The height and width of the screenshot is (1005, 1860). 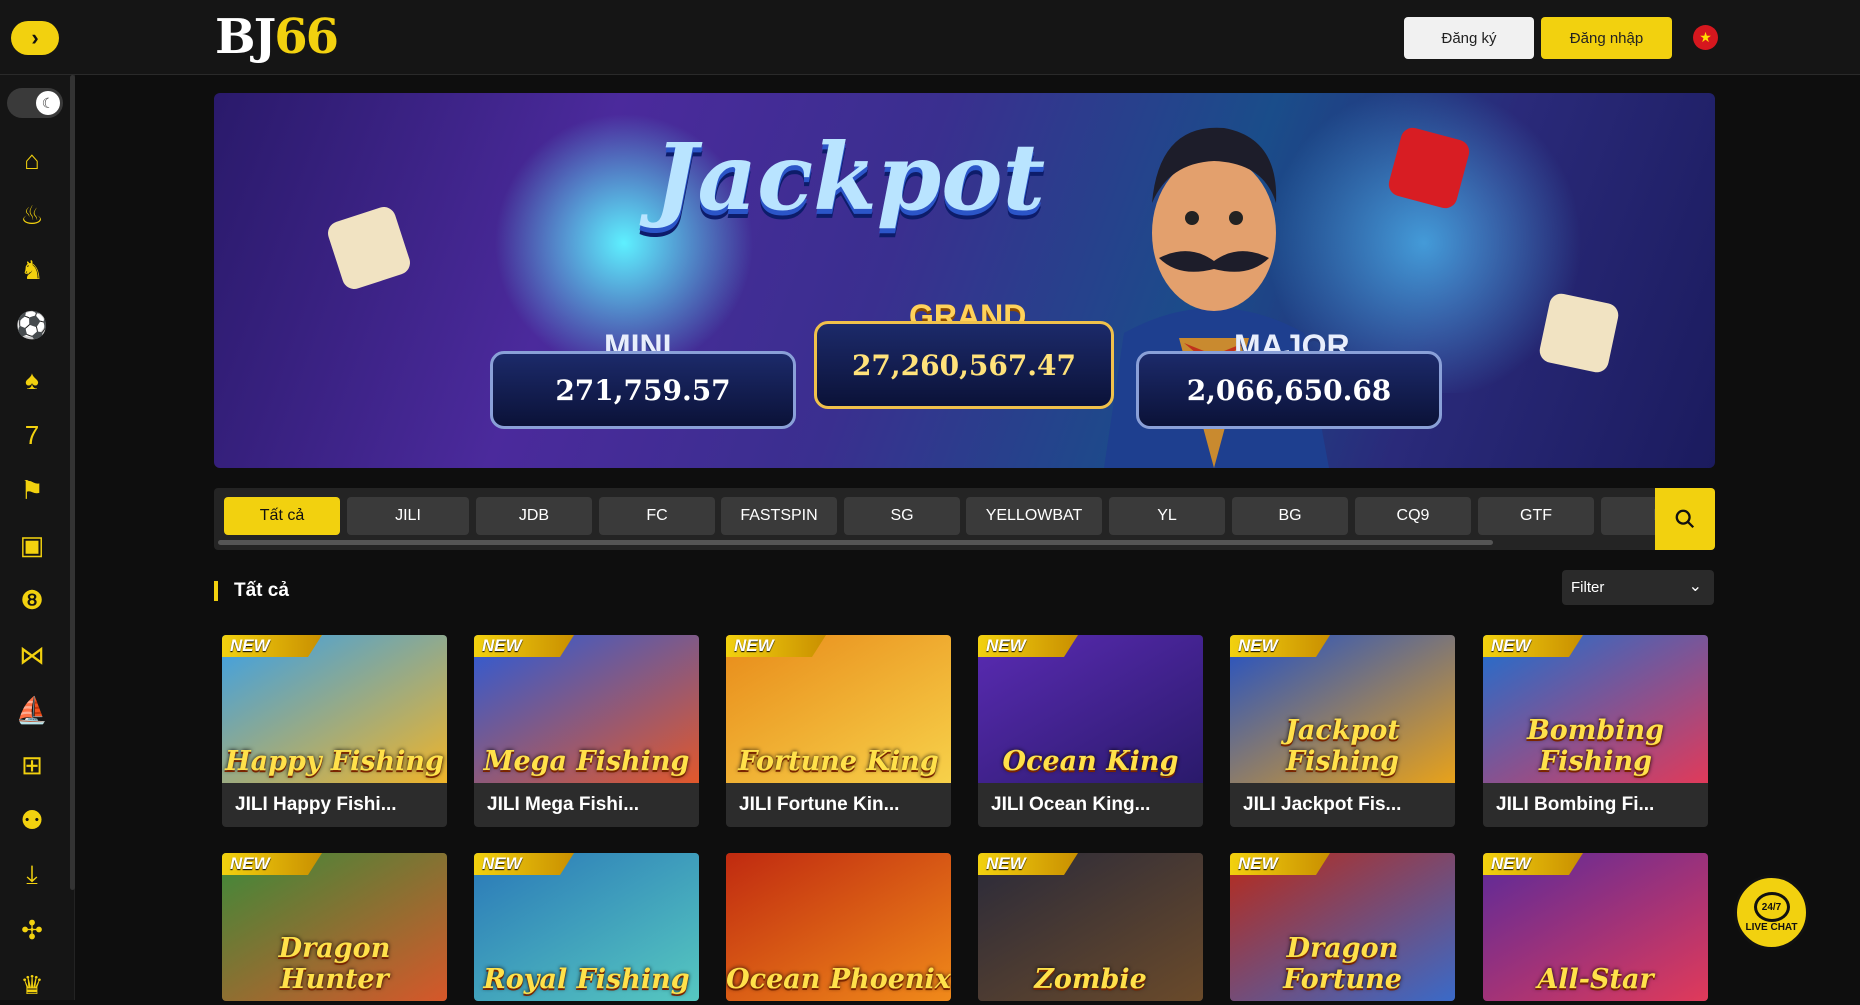 What do you see at coordinates (850, 177) in the screenshot?
I see `jackpot-title: Jackpot` at bounding box center [850, 177].